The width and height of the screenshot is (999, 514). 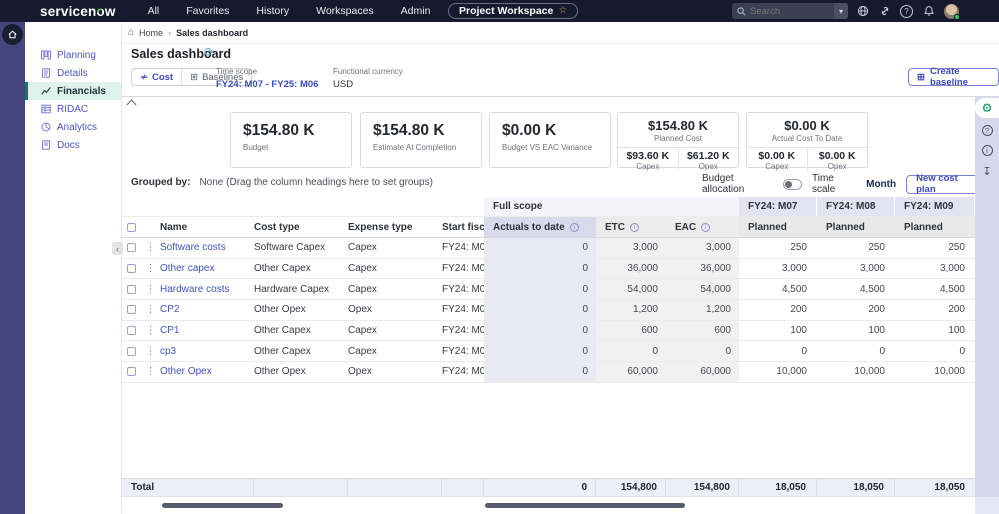 What do you see at coordinates (935, 227) in the screenshot?
I see `col-header-planned-m09: Planned` at bounding box center [935, 227].